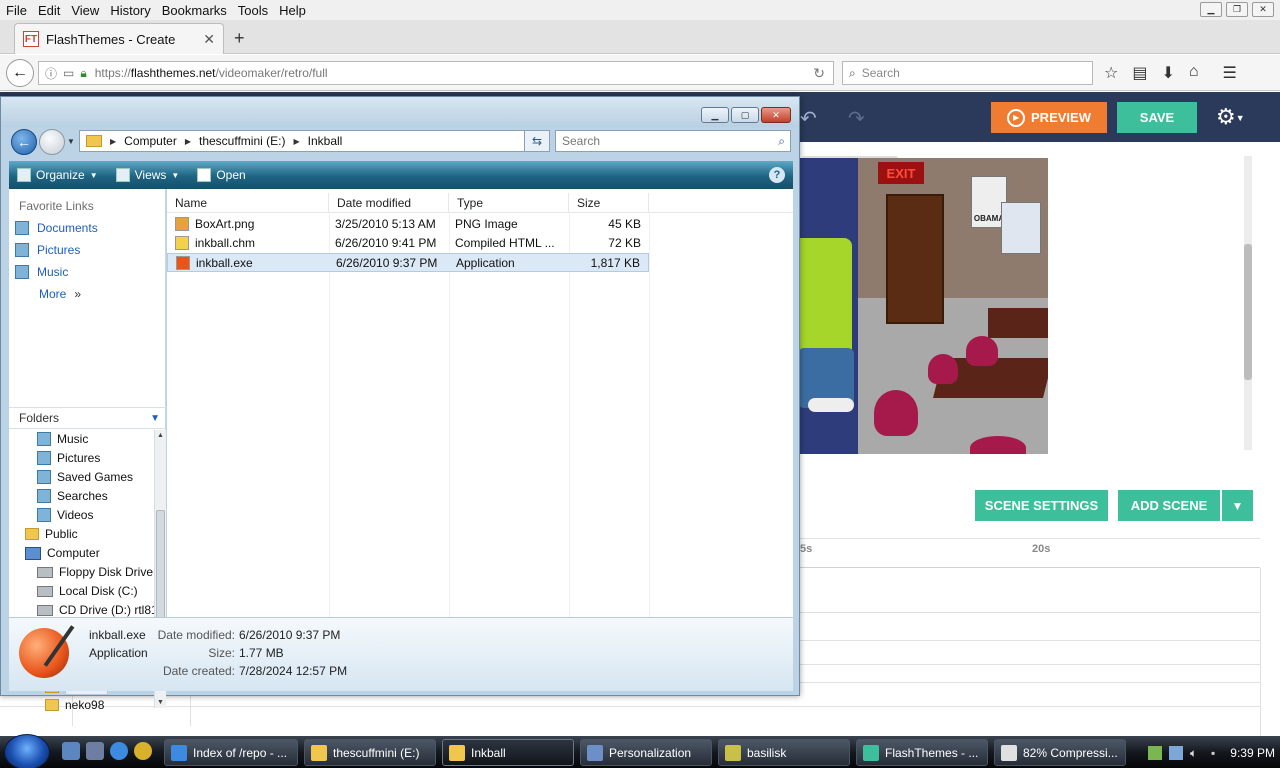 The width and height of the screenshot is (1280, 768). What do you see at coordinates (239, 38) in the screenshot?
I see `new-tab-icon: +` at bounding box center [239, 38].